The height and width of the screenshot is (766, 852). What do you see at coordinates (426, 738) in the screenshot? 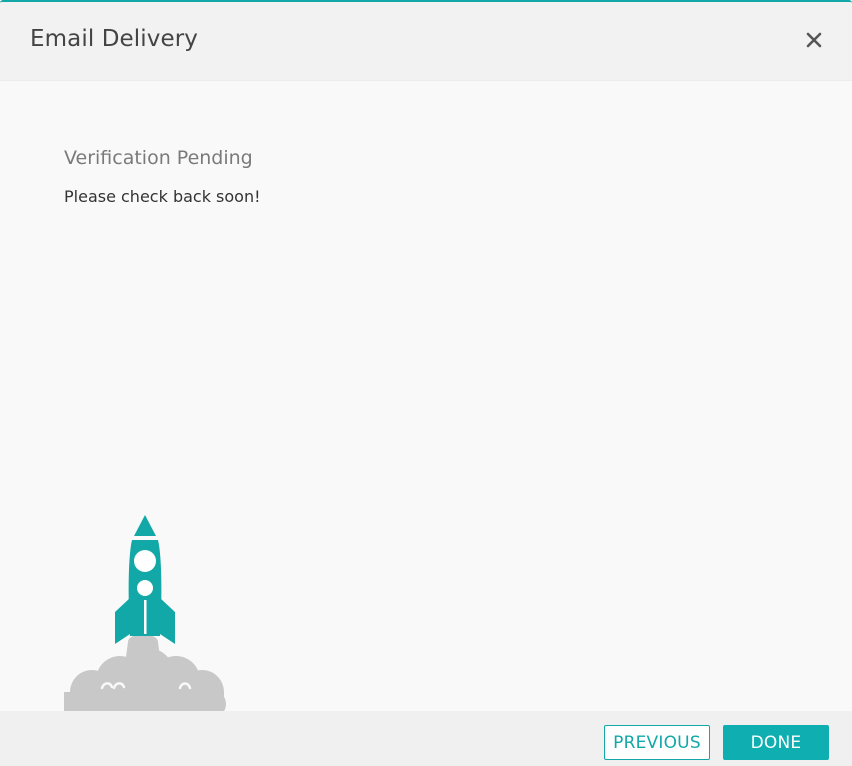
I see `dialog-footer: PREVIOUS DONE` at bounding box center [426, 738].